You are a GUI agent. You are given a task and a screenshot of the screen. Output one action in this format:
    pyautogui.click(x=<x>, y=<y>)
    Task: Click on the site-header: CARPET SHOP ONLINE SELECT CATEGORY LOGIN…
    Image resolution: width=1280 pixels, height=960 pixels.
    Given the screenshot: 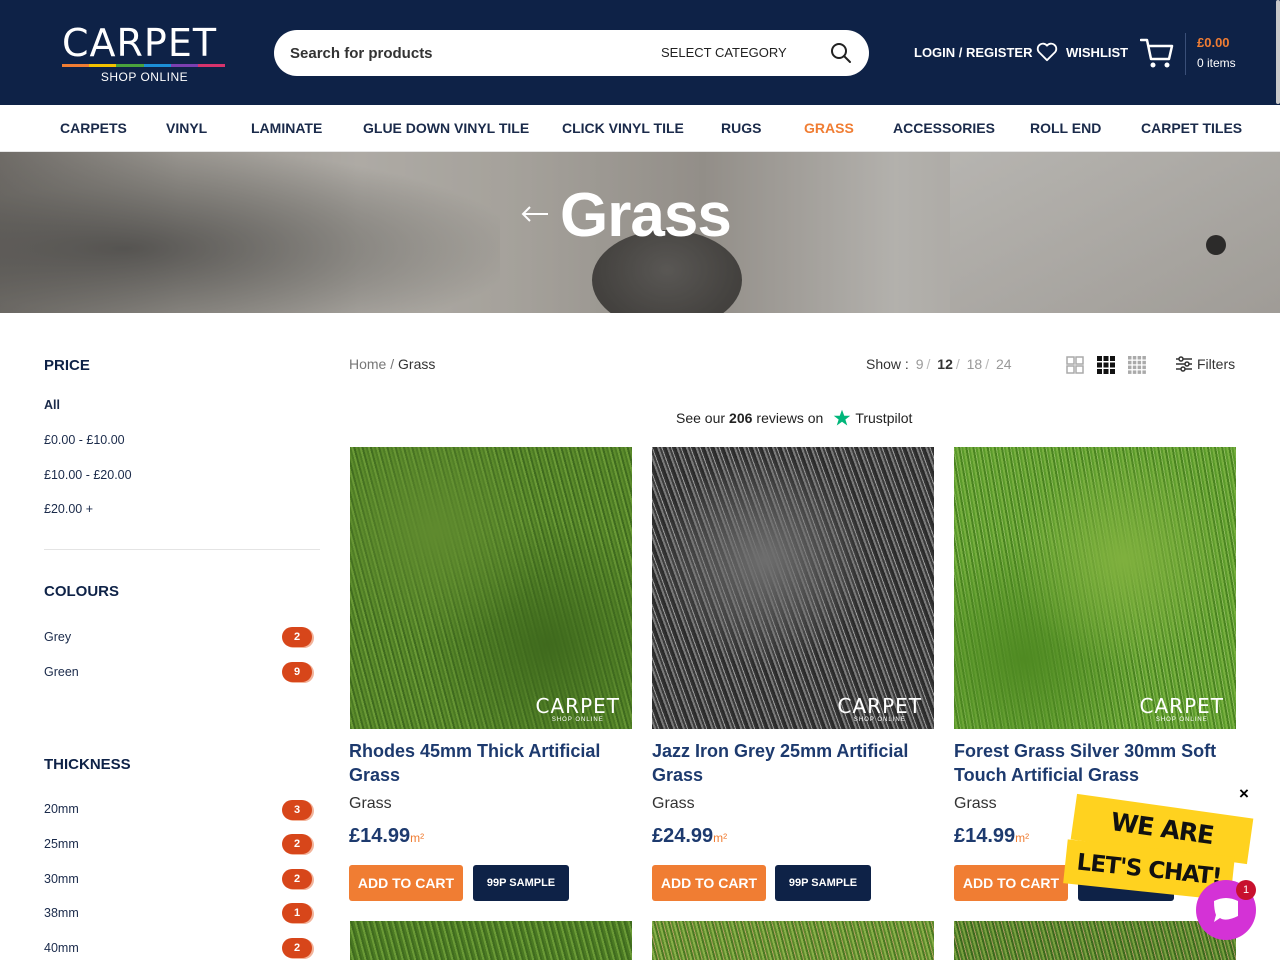 What is the action you would take?
    pyautogui.click(x=640, y=52)
    